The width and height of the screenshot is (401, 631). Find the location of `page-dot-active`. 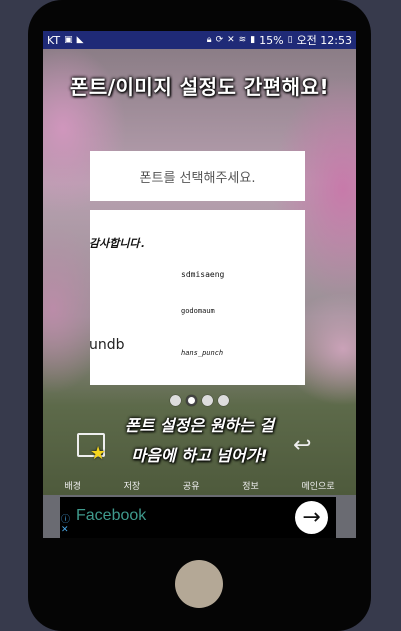

page-dot-active is located at coordinates (191, 400).